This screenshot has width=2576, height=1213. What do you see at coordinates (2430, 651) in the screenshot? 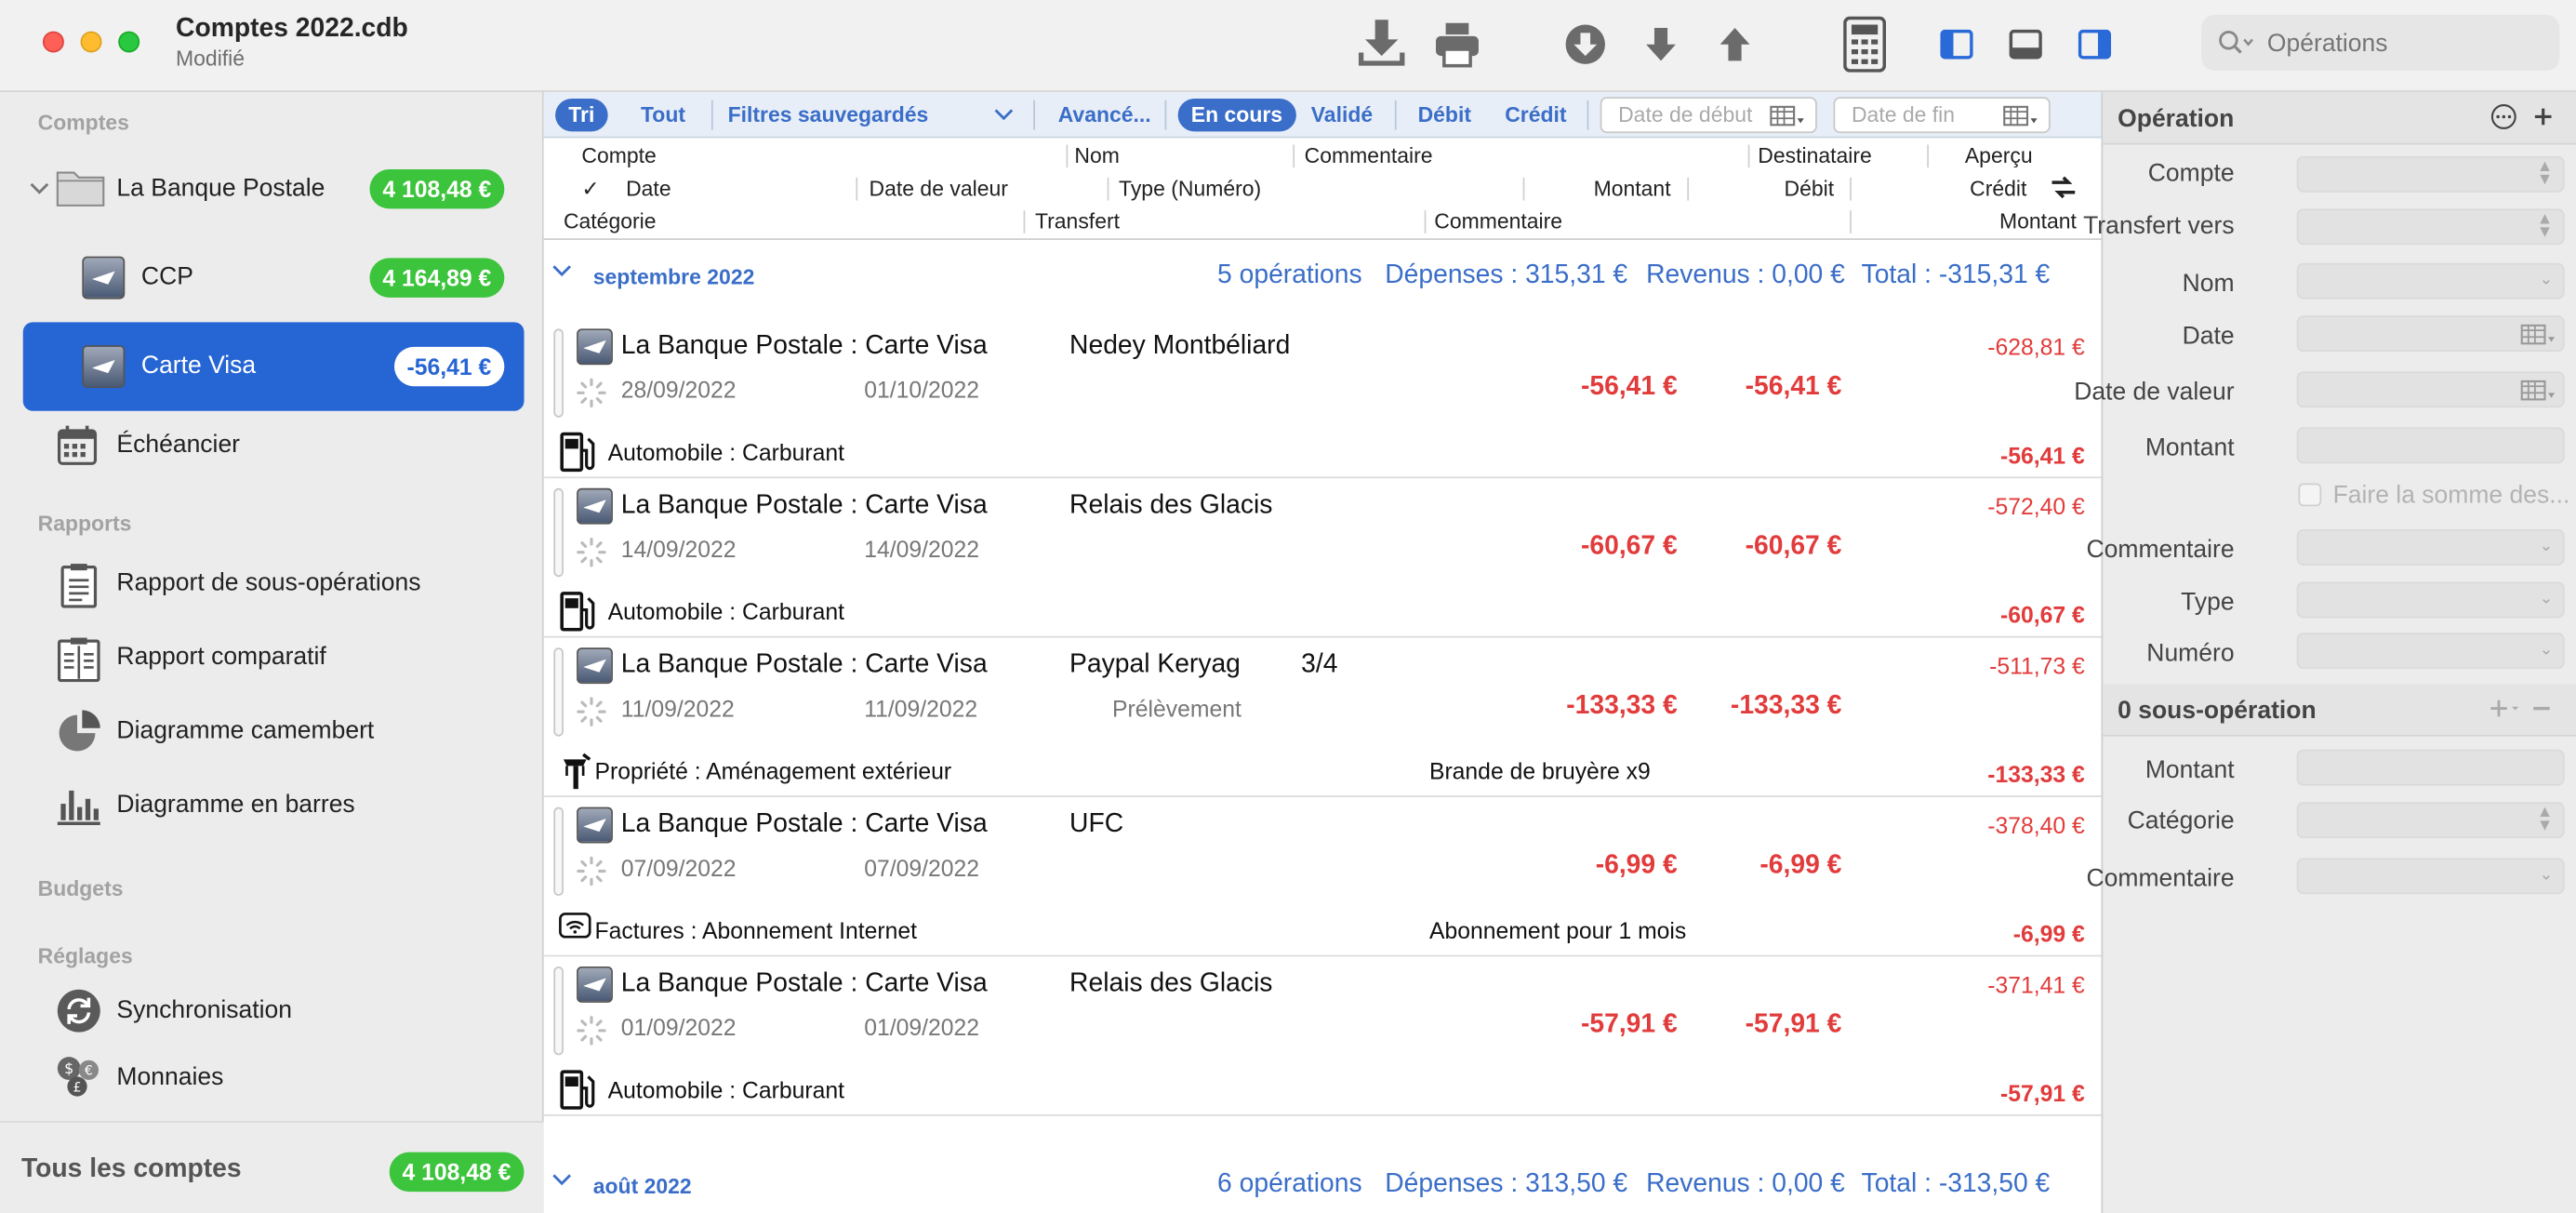
I see `number-combo: ⌄` at bounding box center [2430, 651].